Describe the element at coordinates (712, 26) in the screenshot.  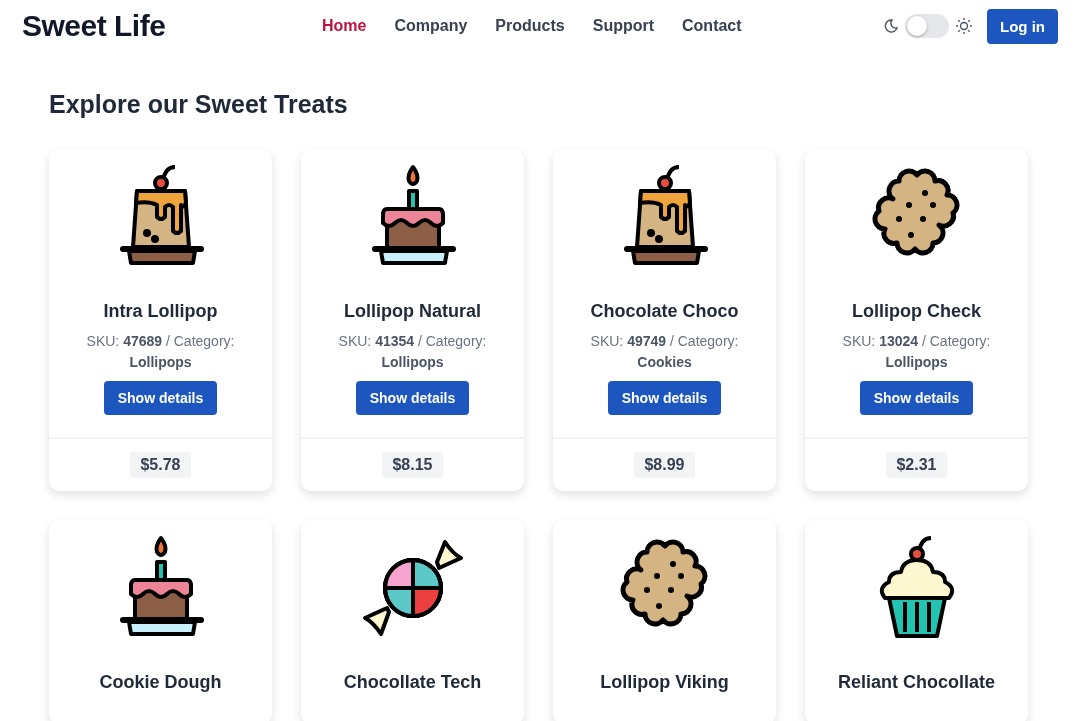
I see `nav-link: Contact` at that location.